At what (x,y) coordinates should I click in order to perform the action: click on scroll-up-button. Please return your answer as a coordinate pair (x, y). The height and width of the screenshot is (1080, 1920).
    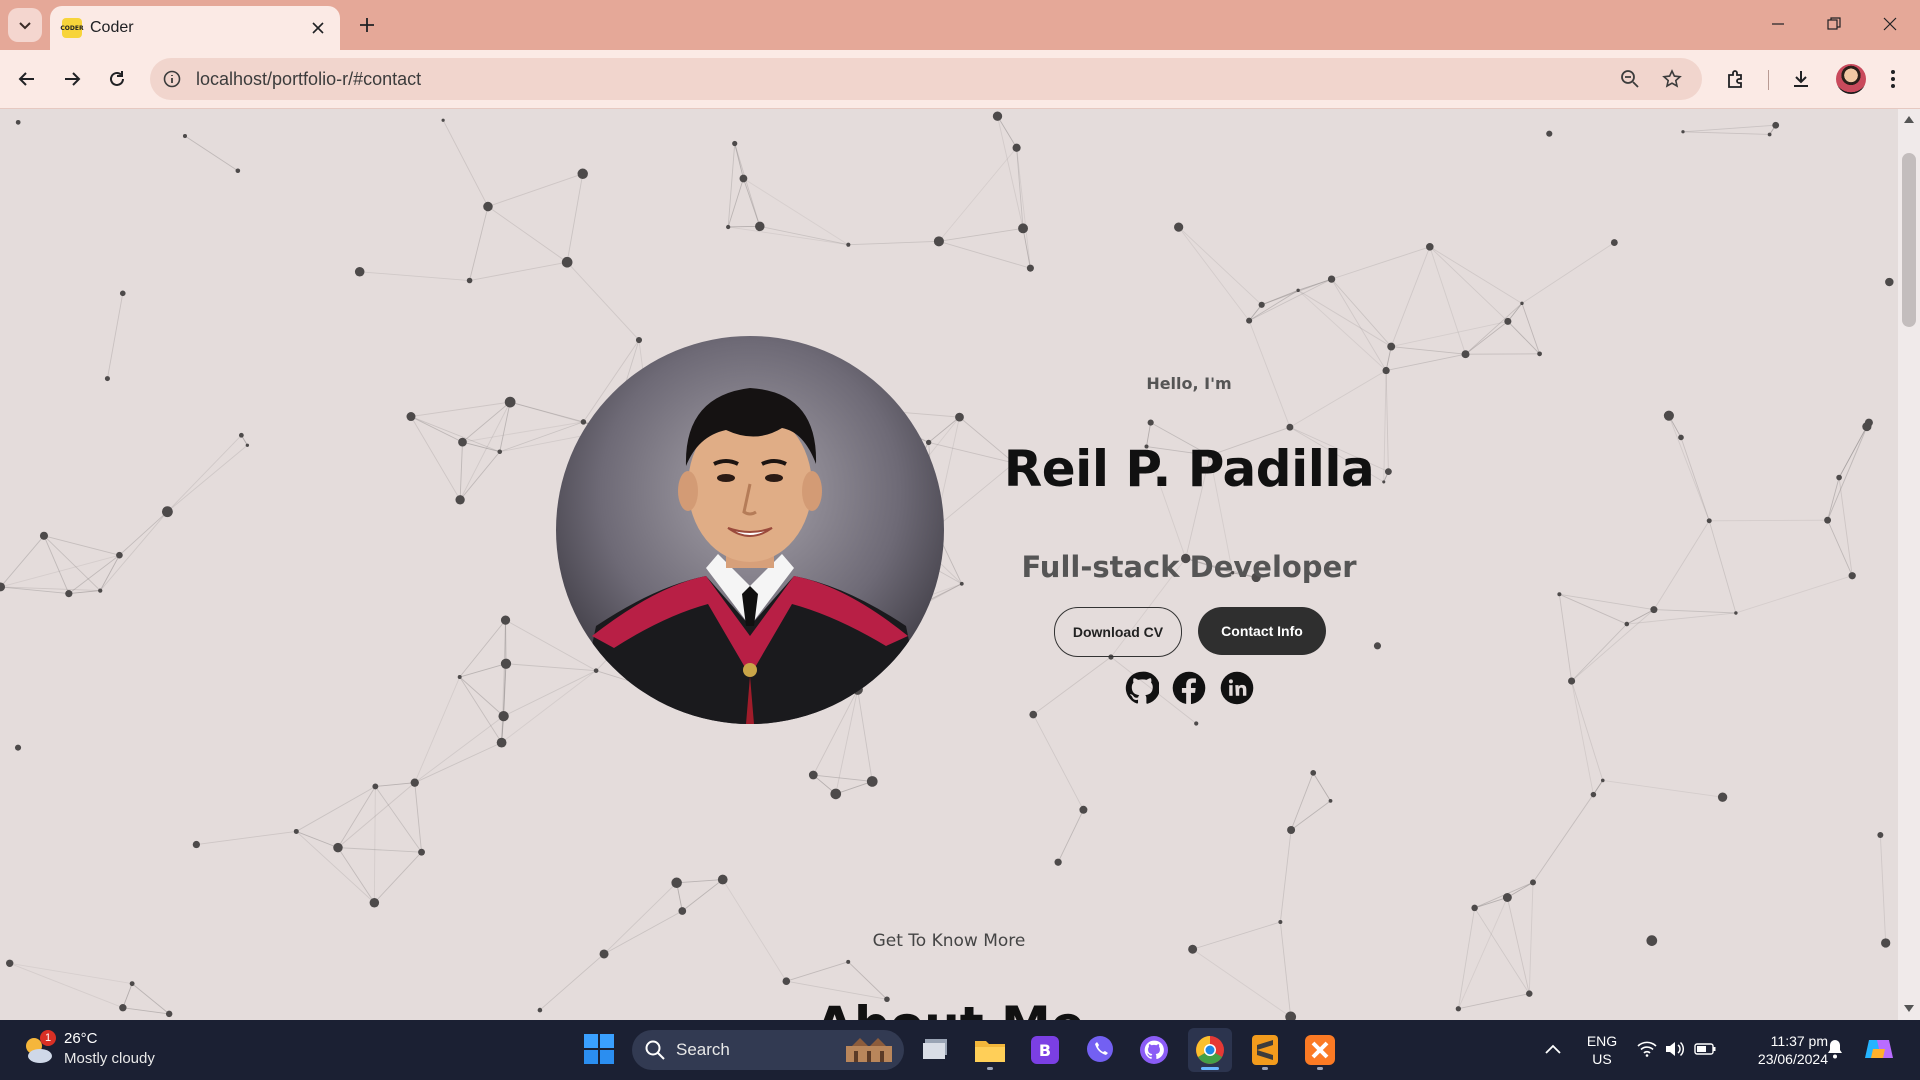
    Looking at the image, I should click on (1909, 119).